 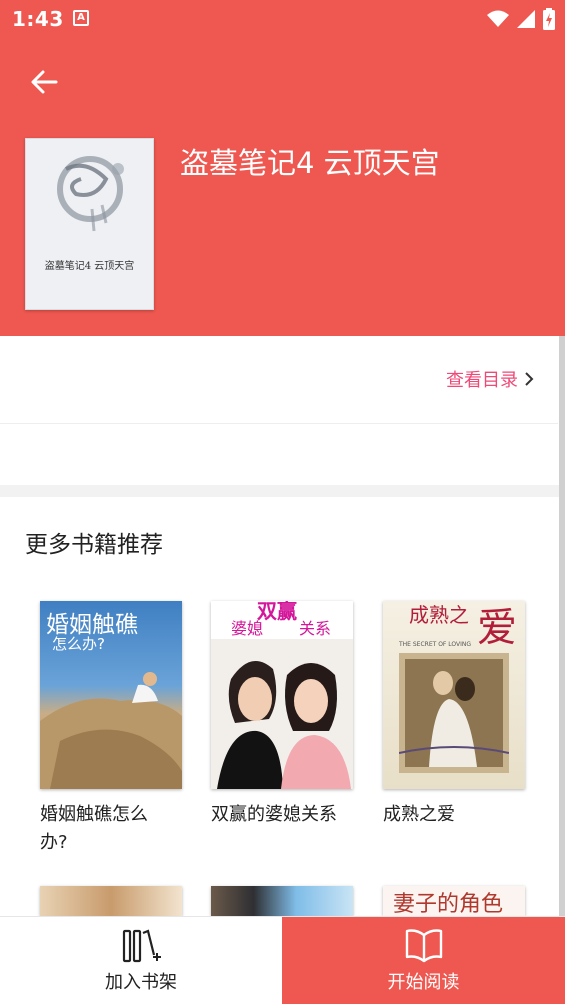 What do you see at coordinates (526, 19) in the screenshot?
I see `signal-icon` at bounding box center [526, 19].